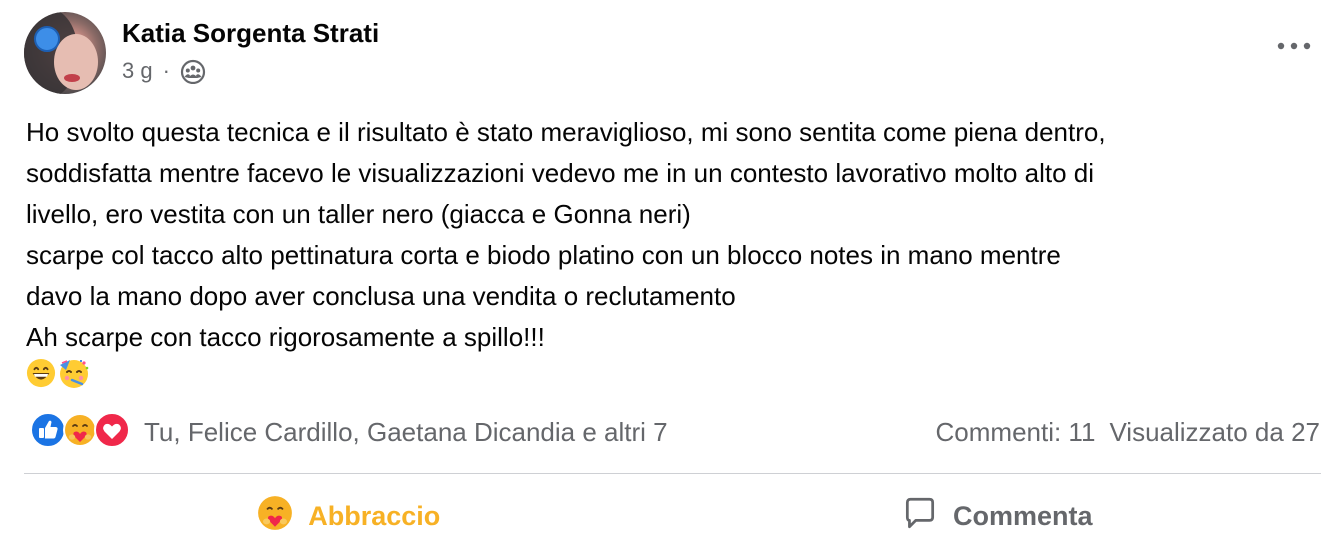  What do you see at coordinates (74, 379) in the screenshot?
I see `partying-face-icon` at bounding box center [74, 379].